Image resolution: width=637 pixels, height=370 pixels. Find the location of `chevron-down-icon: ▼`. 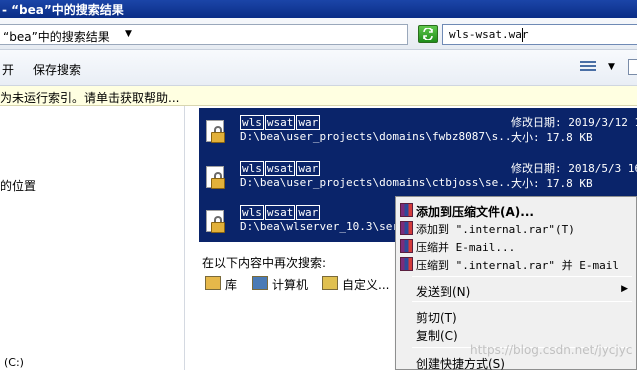

chevron-down-icon: ▼ is located at coordinates (128, 34).